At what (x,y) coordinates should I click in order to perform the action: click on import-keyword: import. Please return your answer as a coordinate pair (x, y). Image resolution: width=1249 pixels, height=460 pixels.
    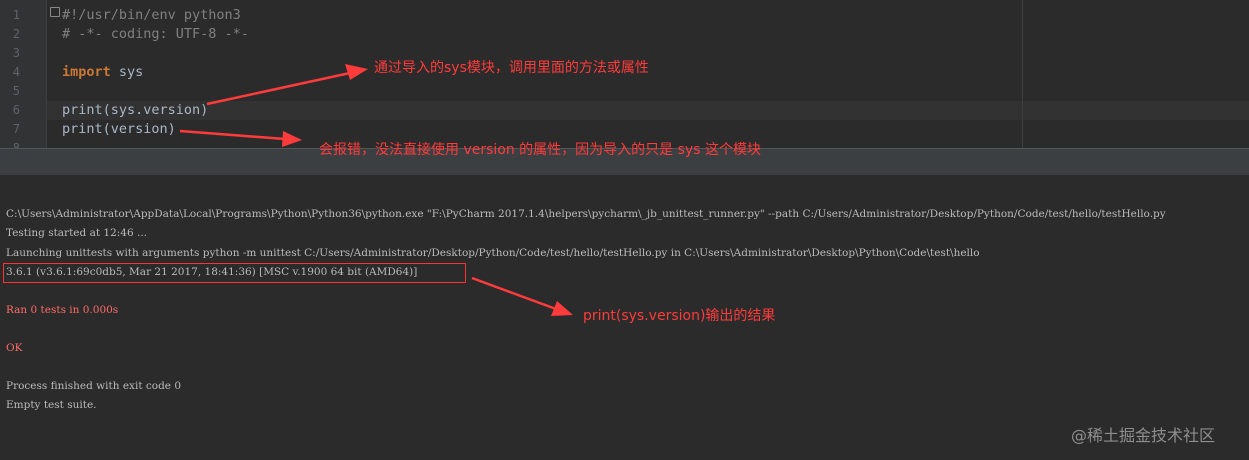
    Looking at the image, I should click on (86, 72).